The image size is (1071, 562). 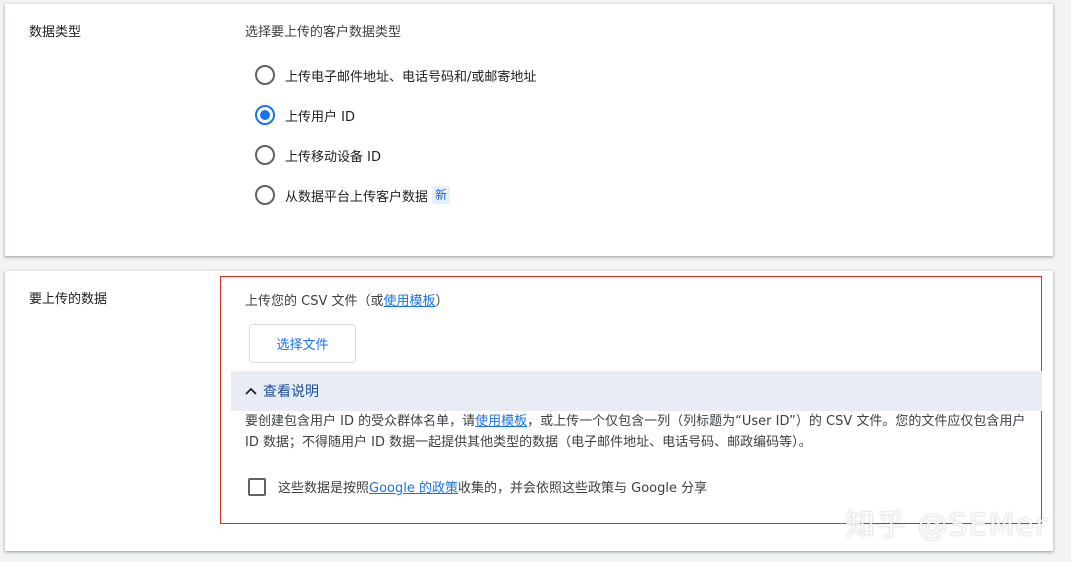 I want to click on upload-instructions: 上传您的 CSV 文件（或使用模板）, so click(x=347, y=299).